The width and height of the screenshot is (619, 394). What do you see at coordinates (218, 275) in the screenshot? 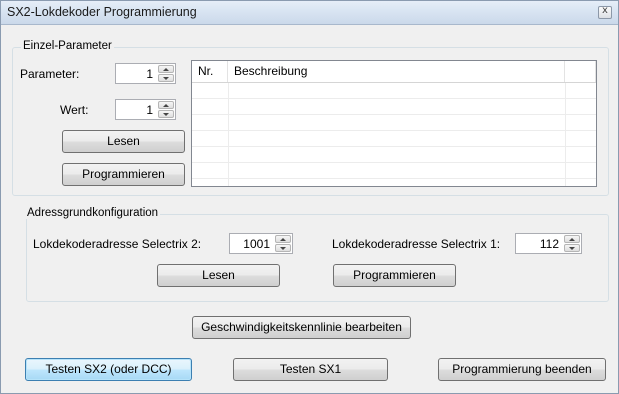
I see `adress-lesen-button: Lesen` at bounding box center [218, 275].